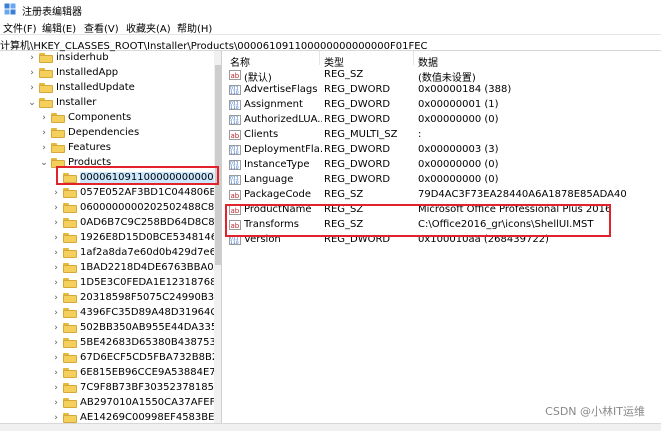 Image resolution: width=661 pixels, height=431 pixels. What do you see at coordinates (150, 222) in the screenshot?
I see `tree-node-label: 0AD6B7C9C258BD64D8C88F` at bounding box center [150, 222].